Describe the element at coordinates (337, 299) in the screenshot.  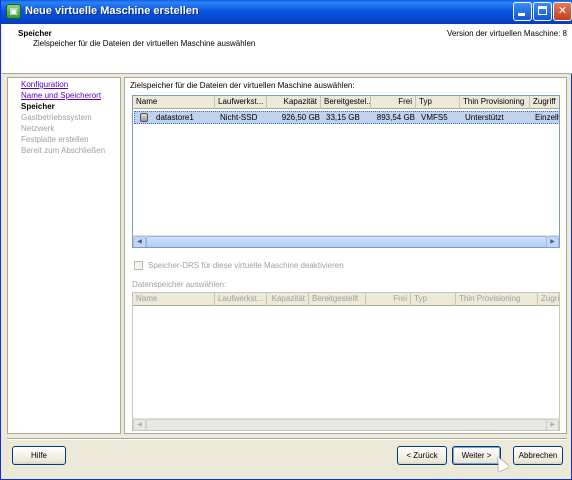
I see `column-header-provisioned: Bereitgestellt` at that location.